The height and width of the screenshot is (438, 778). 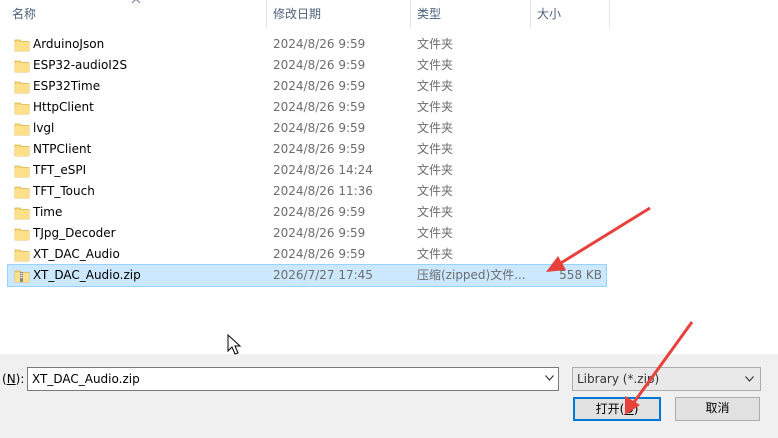 I want to click on filename-input: XT_DAC_Audio.zip, so click(x=293, y=379).